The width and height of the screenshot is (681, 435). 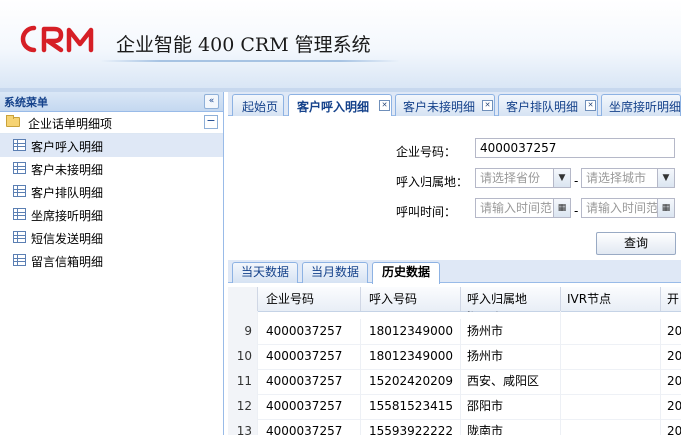 What do you see at coordinates (309, 299) in the screenshot?
I see `column-header-company: 企业号码` at bounding box center [309, 299].